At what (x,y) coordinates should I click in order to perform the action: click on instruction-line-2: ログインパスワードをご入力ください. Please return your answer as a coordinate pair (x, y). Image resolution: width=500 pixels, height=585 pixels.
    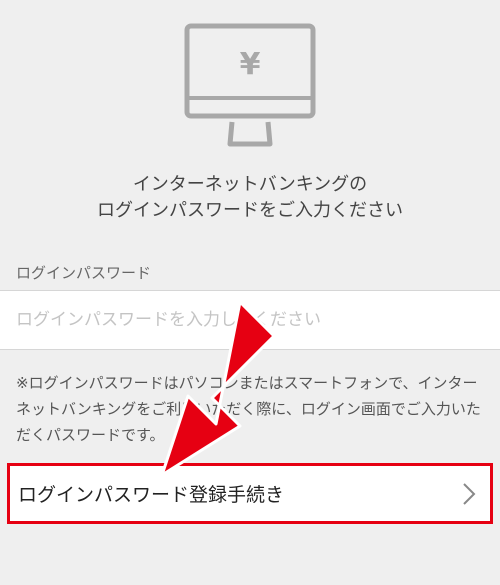
    Looking at the image, I should click on (250, 210).